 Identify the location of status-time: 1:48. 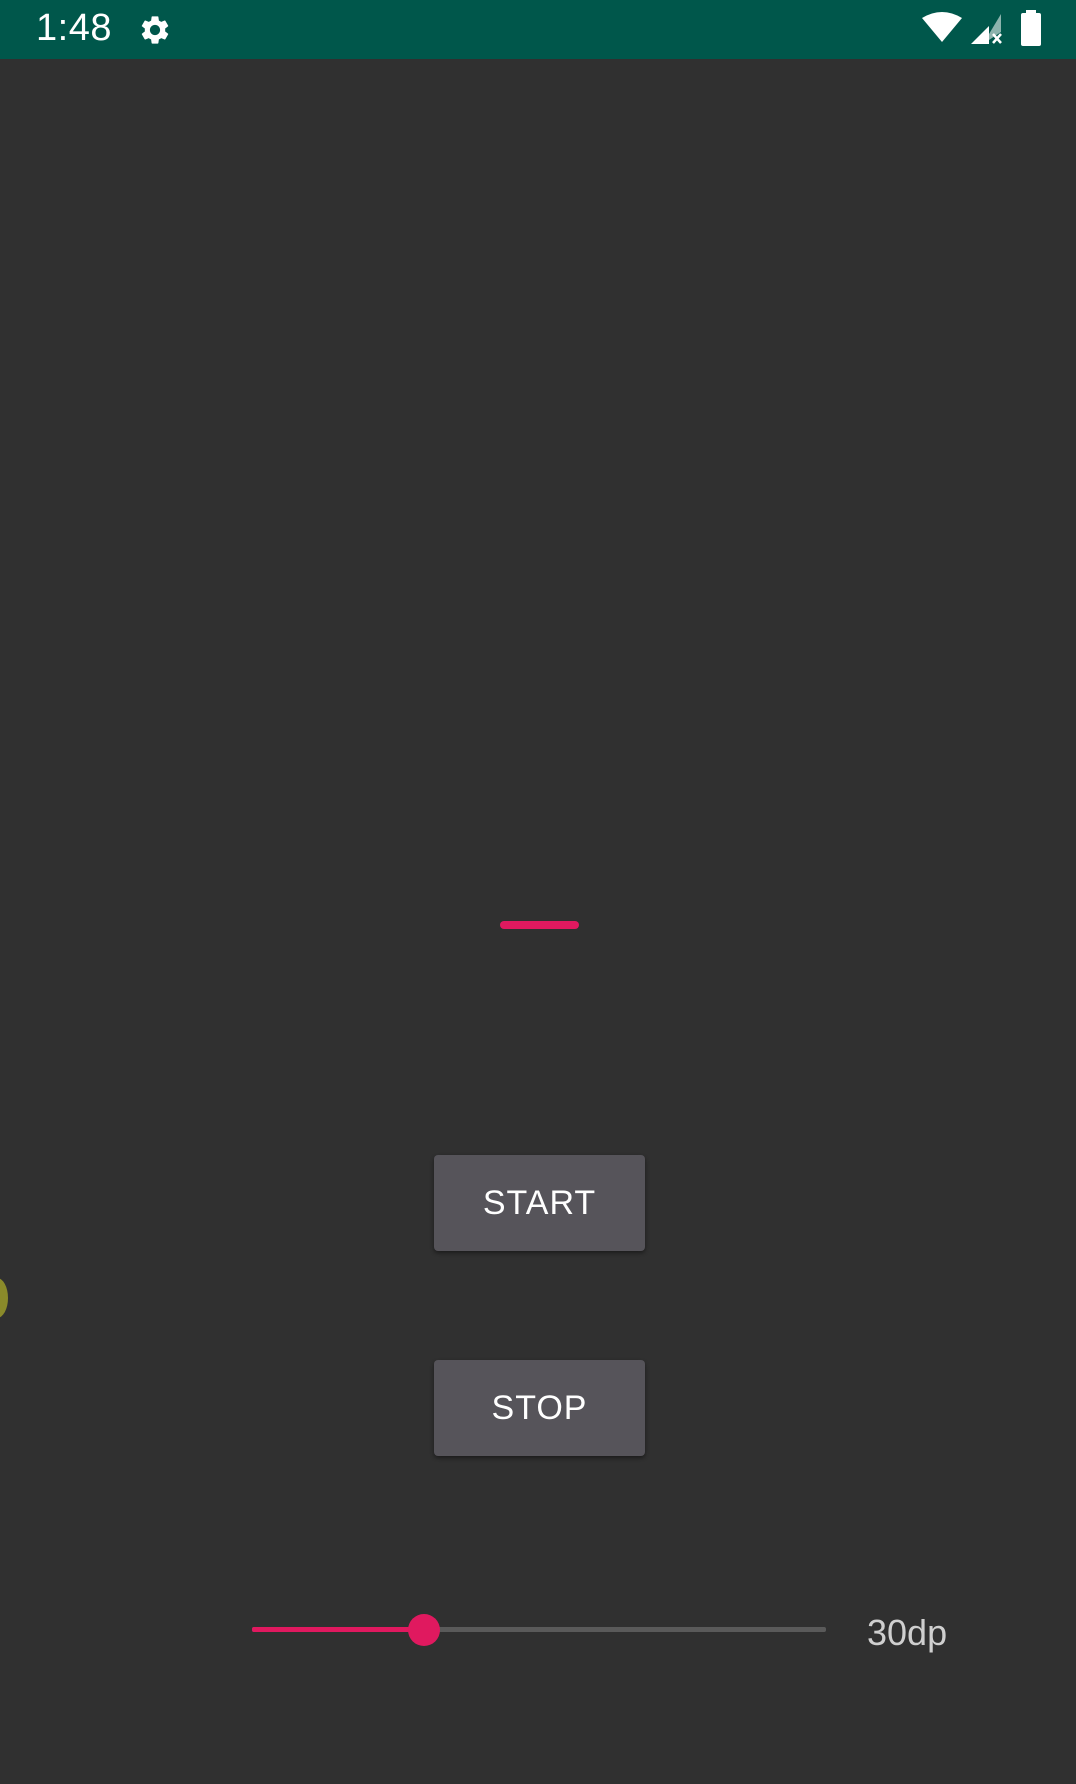
(74, 28).